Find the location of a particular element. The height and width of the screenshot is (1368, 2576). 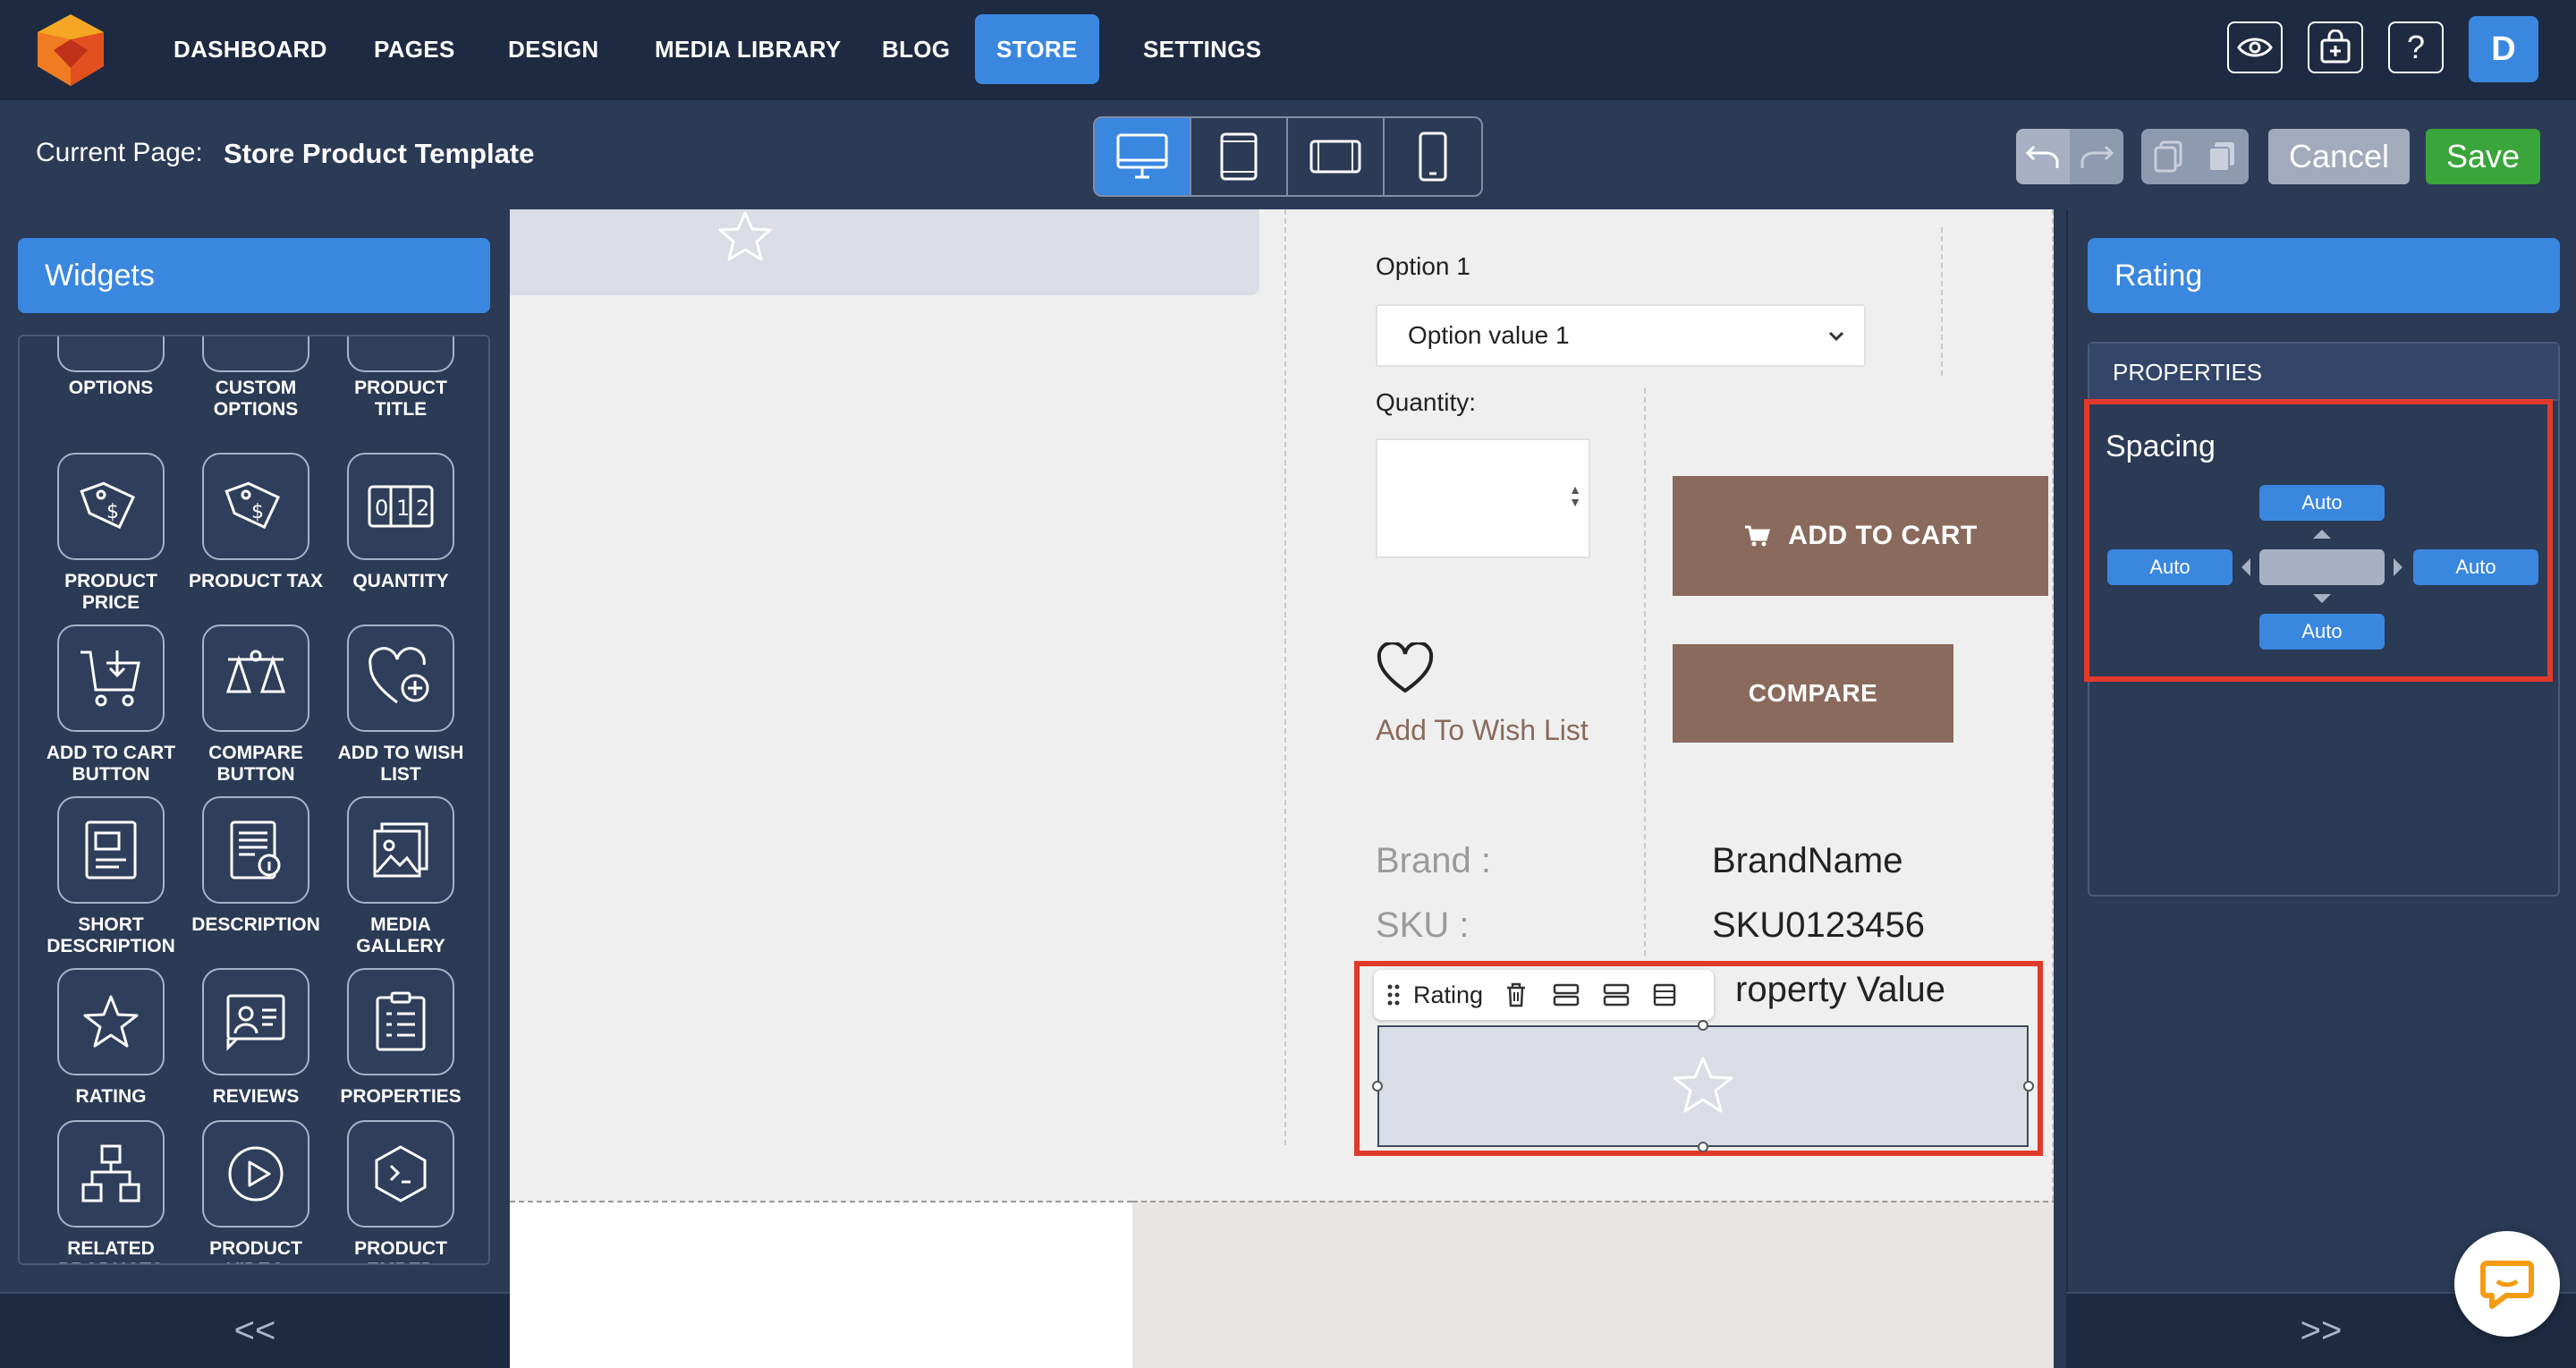

chat-button is located at coordinates (2507, 1284).